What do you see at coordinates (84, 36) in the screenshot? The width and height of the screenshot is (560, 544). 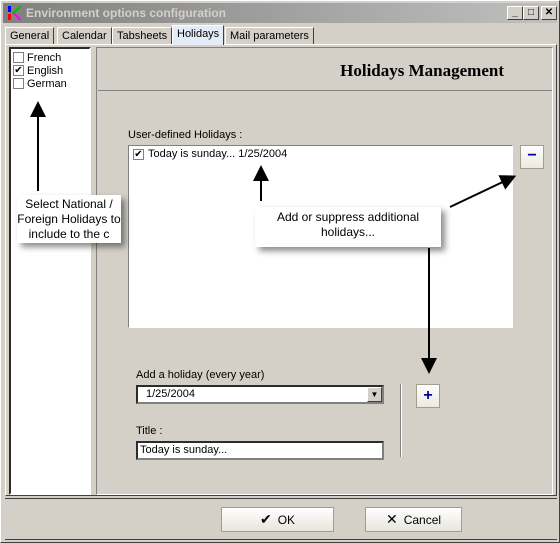 I see `tab-calendar: Calendar` at bounding box center [84, 36].